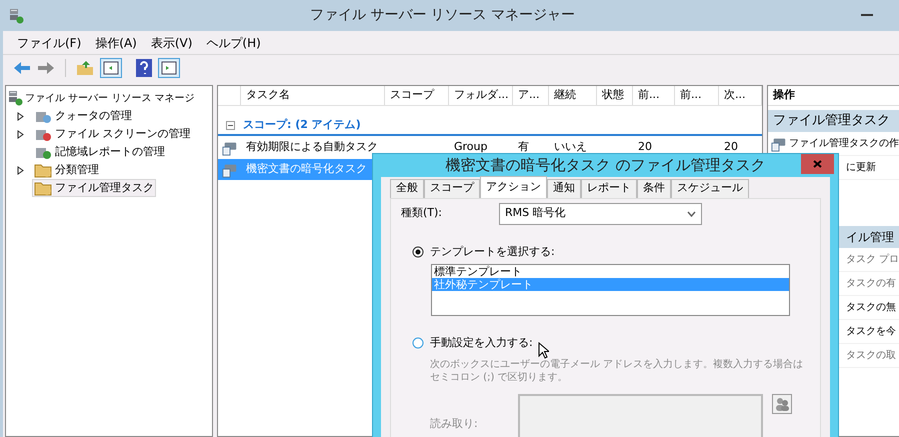 The width and height of the screenshot is (899, 437). I want to click on task-name: 有効期限による自動タスク, so click(312, 147).